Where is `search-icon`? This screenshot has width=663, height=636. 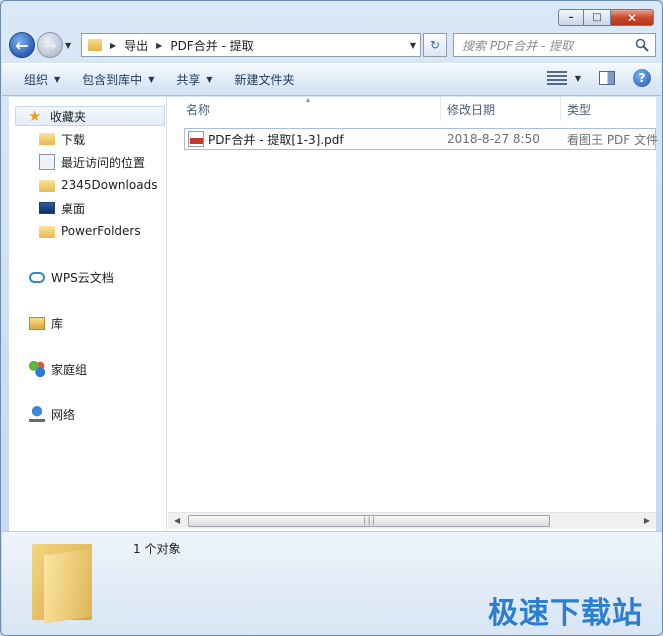
search-icon is located at coordinates (642, 45).